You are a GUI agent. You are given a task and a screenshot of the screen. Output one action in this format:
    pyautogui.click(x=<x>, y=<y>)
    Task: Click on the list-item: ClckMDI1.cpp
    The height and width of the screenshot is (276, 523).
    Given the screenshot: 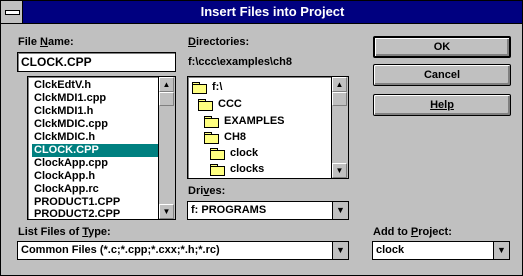 What is the action you would take?
    pyautogui.click(x=69, y=98)
    